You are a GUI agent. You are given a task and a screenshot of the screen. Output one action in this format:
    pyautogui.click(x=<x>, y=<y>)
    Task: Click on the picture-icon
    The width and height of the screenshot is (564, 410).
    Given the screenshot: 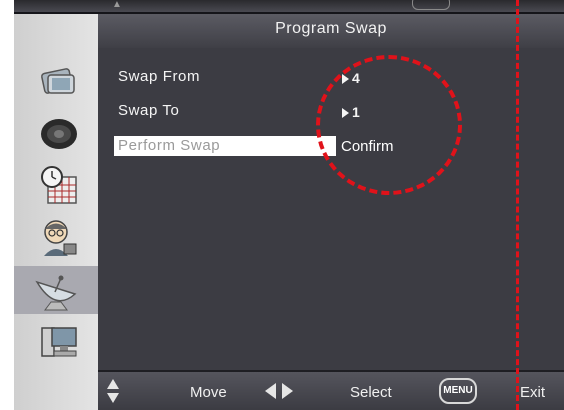 What is the action you would take?
    pyautogui.click(x=59, y=82)
    